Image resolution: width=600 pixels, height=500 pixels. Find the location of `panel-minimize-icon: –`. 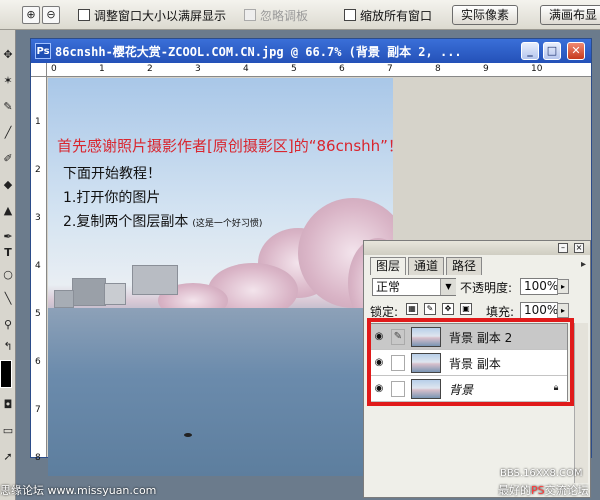

panel-minimize-icon: – is located at coordinates (563, 248).